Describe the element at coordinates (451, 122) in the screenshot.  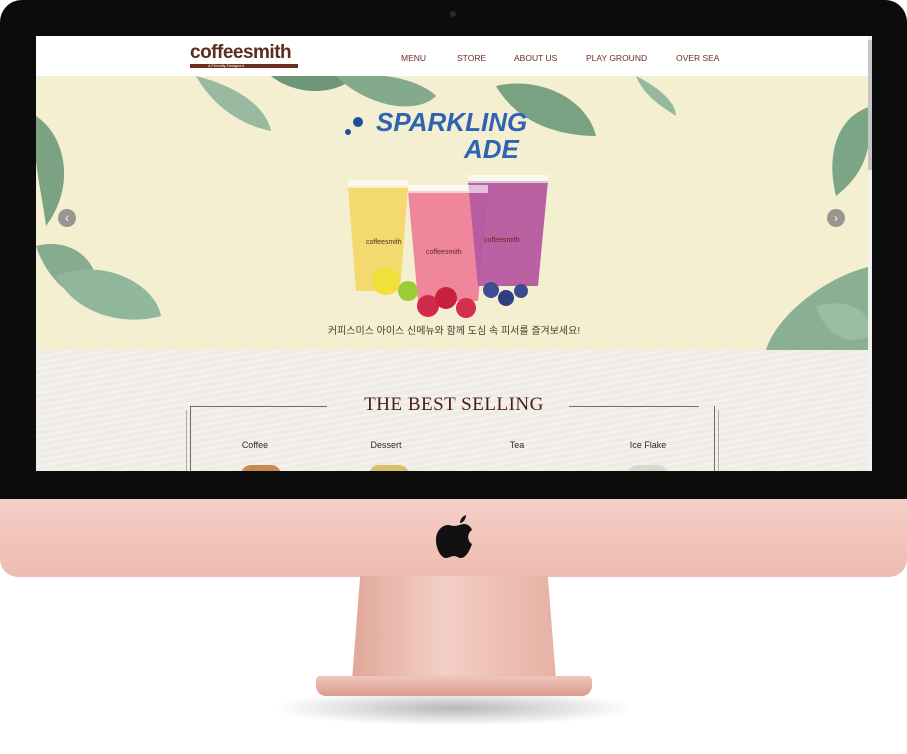
I see `hero-title-line1: SPARKLING` at that location.